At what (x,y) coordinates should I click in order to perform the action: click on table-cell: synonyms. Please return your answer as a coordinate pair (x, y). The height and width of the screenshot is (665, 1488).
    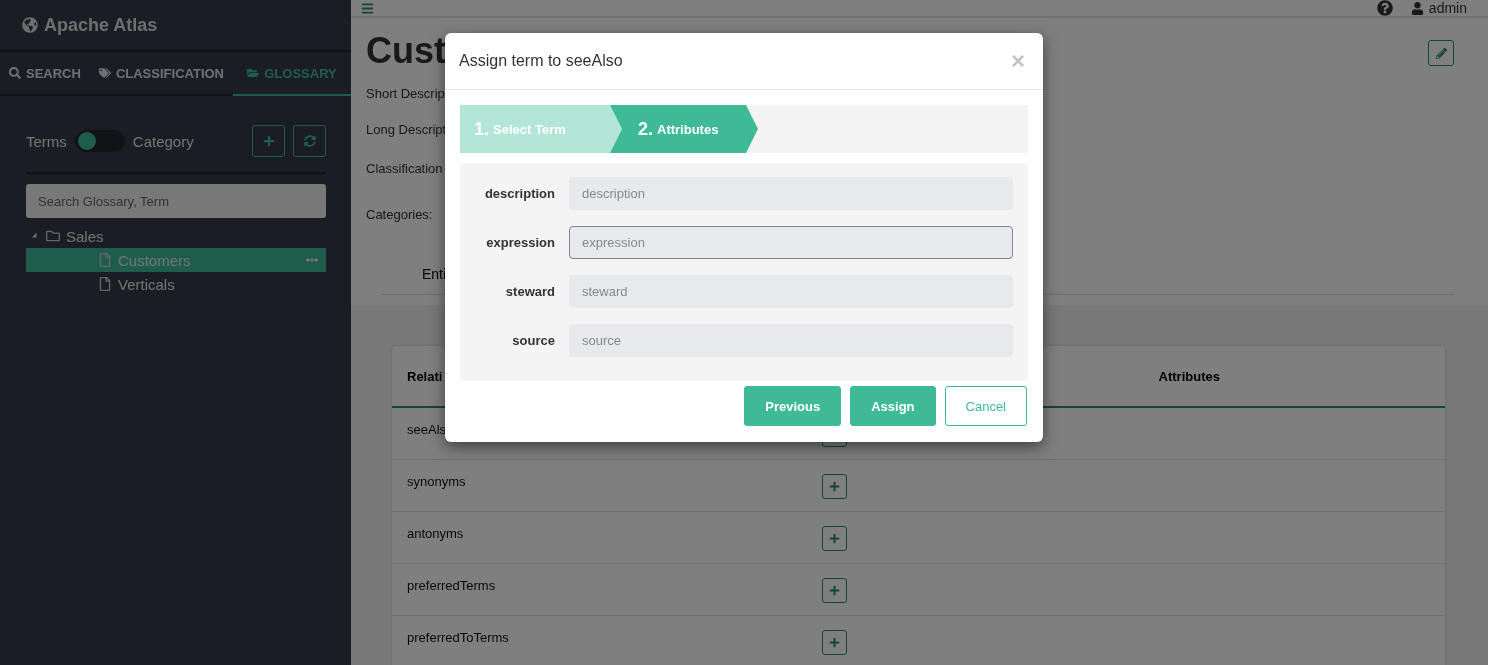
    Looking at the image, I should click on (436, 481).